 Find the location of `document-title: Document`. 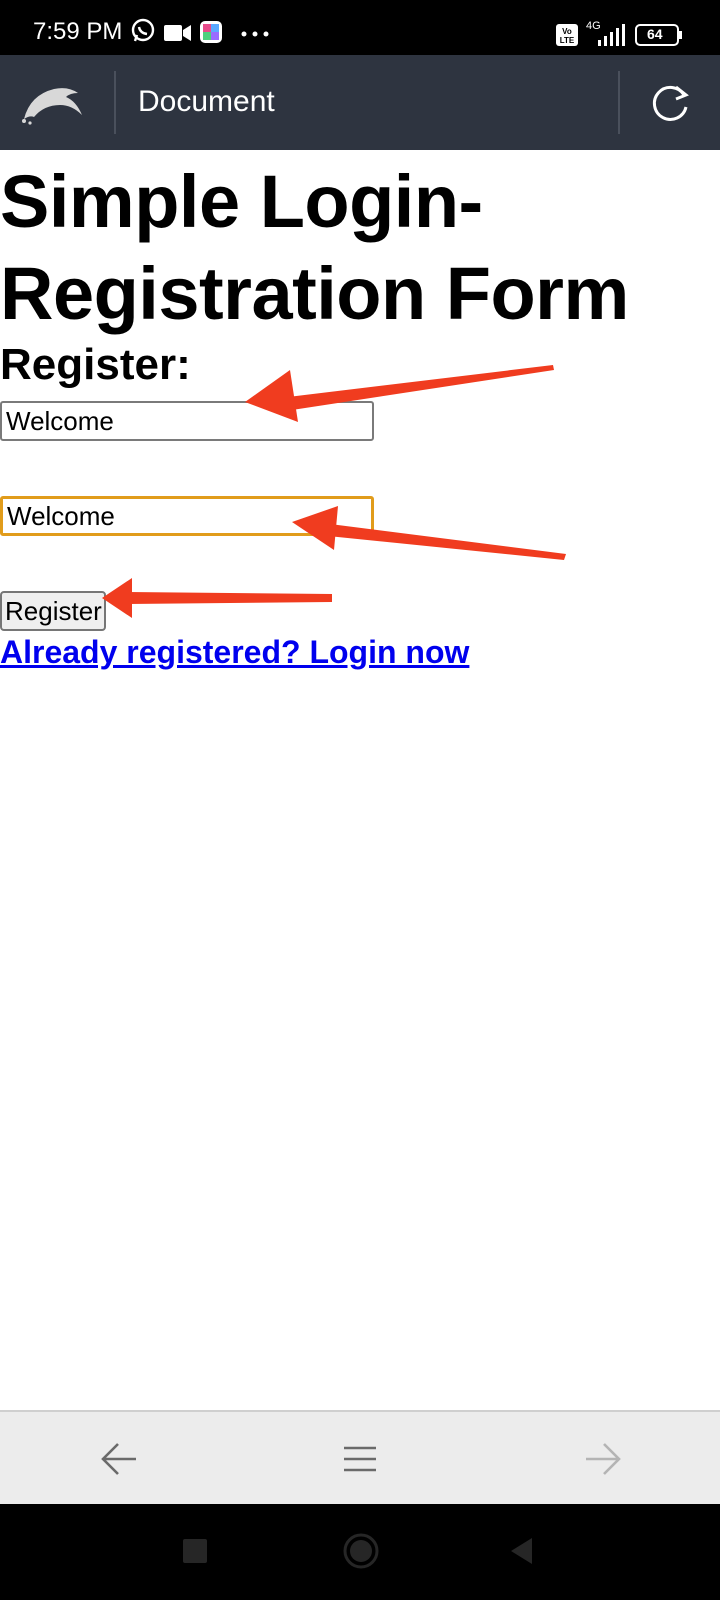

document-title: Document is located at coordinates (206, 101).